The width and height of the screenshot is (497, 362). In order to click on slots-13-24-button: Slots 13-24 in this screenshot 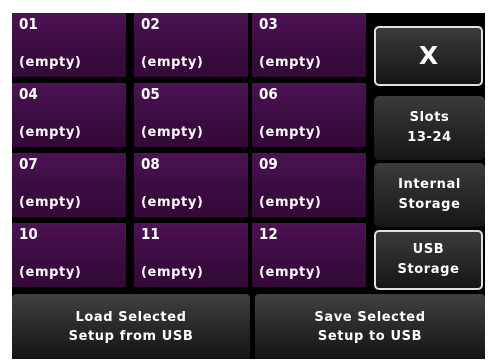, I will do `click(429, 128)`.